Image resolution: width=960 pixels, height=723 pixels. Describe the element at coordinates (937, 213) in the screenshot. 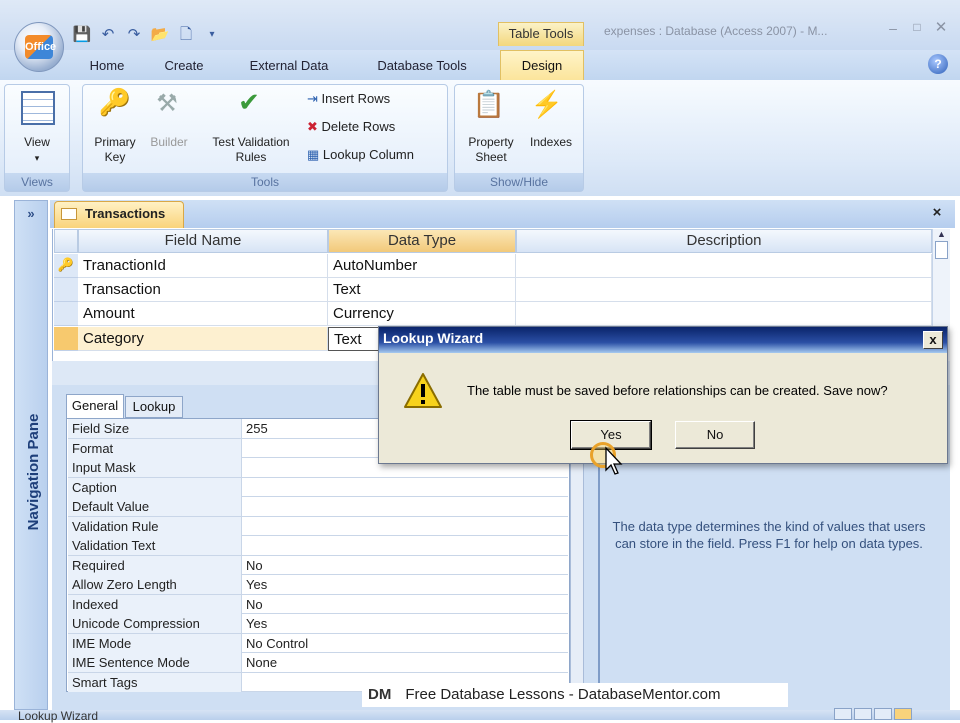

I see `close-document-icon: ×` at that location.